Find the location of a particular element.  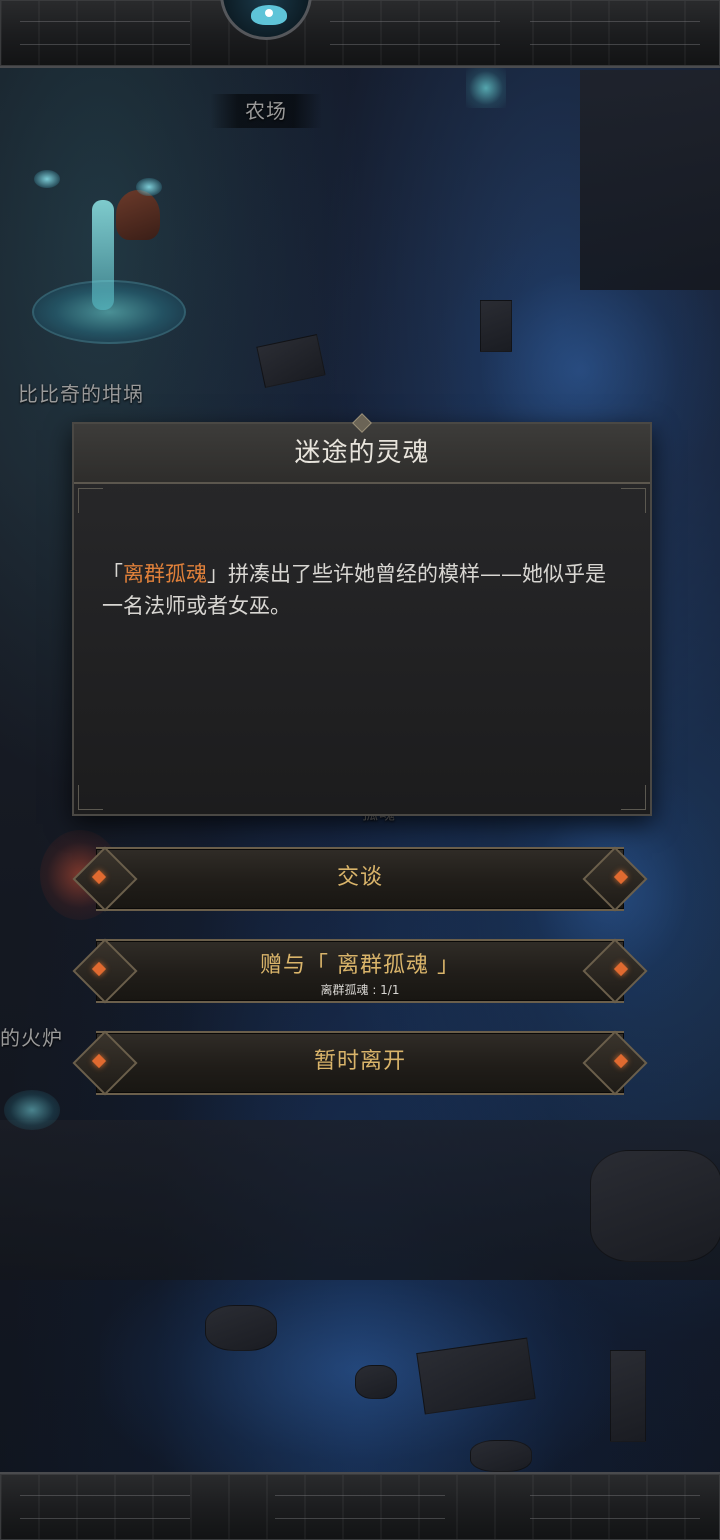

leave-button-label: 暂时离开 is located at coordinates (359, 1061).